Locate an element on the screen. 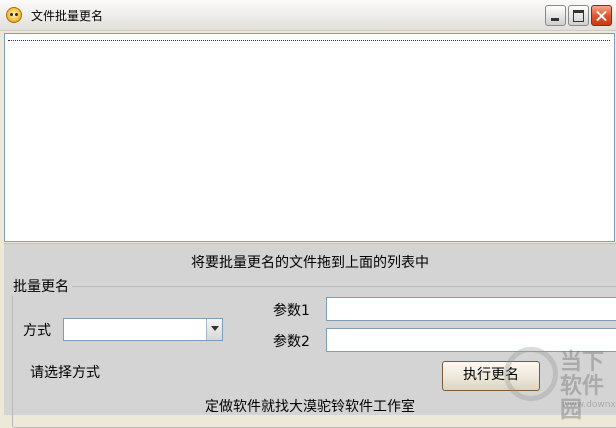 The width and height of the screenshot is (616, 428). minimize-button is located at coordinates (555, 15).